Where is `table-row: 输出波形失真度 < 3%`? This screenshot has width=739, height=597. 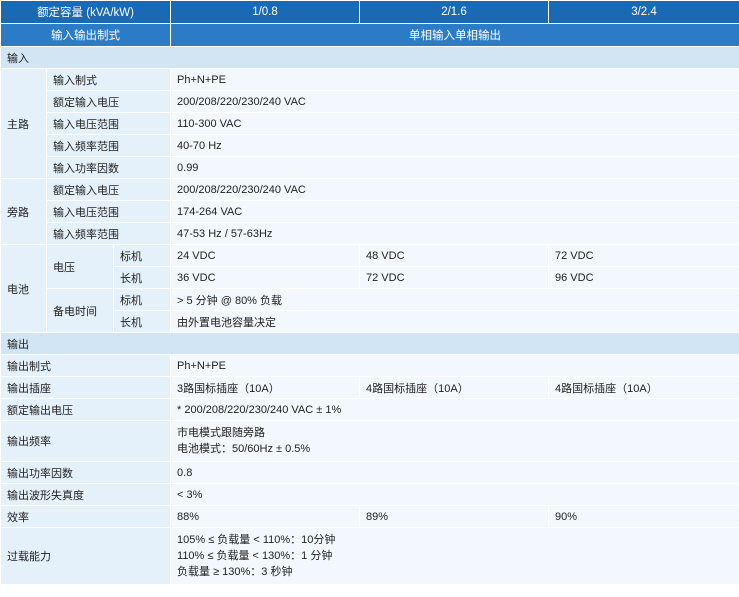 table-row: 输出波形失真度 < 3% is located at coordinates (369, 494).